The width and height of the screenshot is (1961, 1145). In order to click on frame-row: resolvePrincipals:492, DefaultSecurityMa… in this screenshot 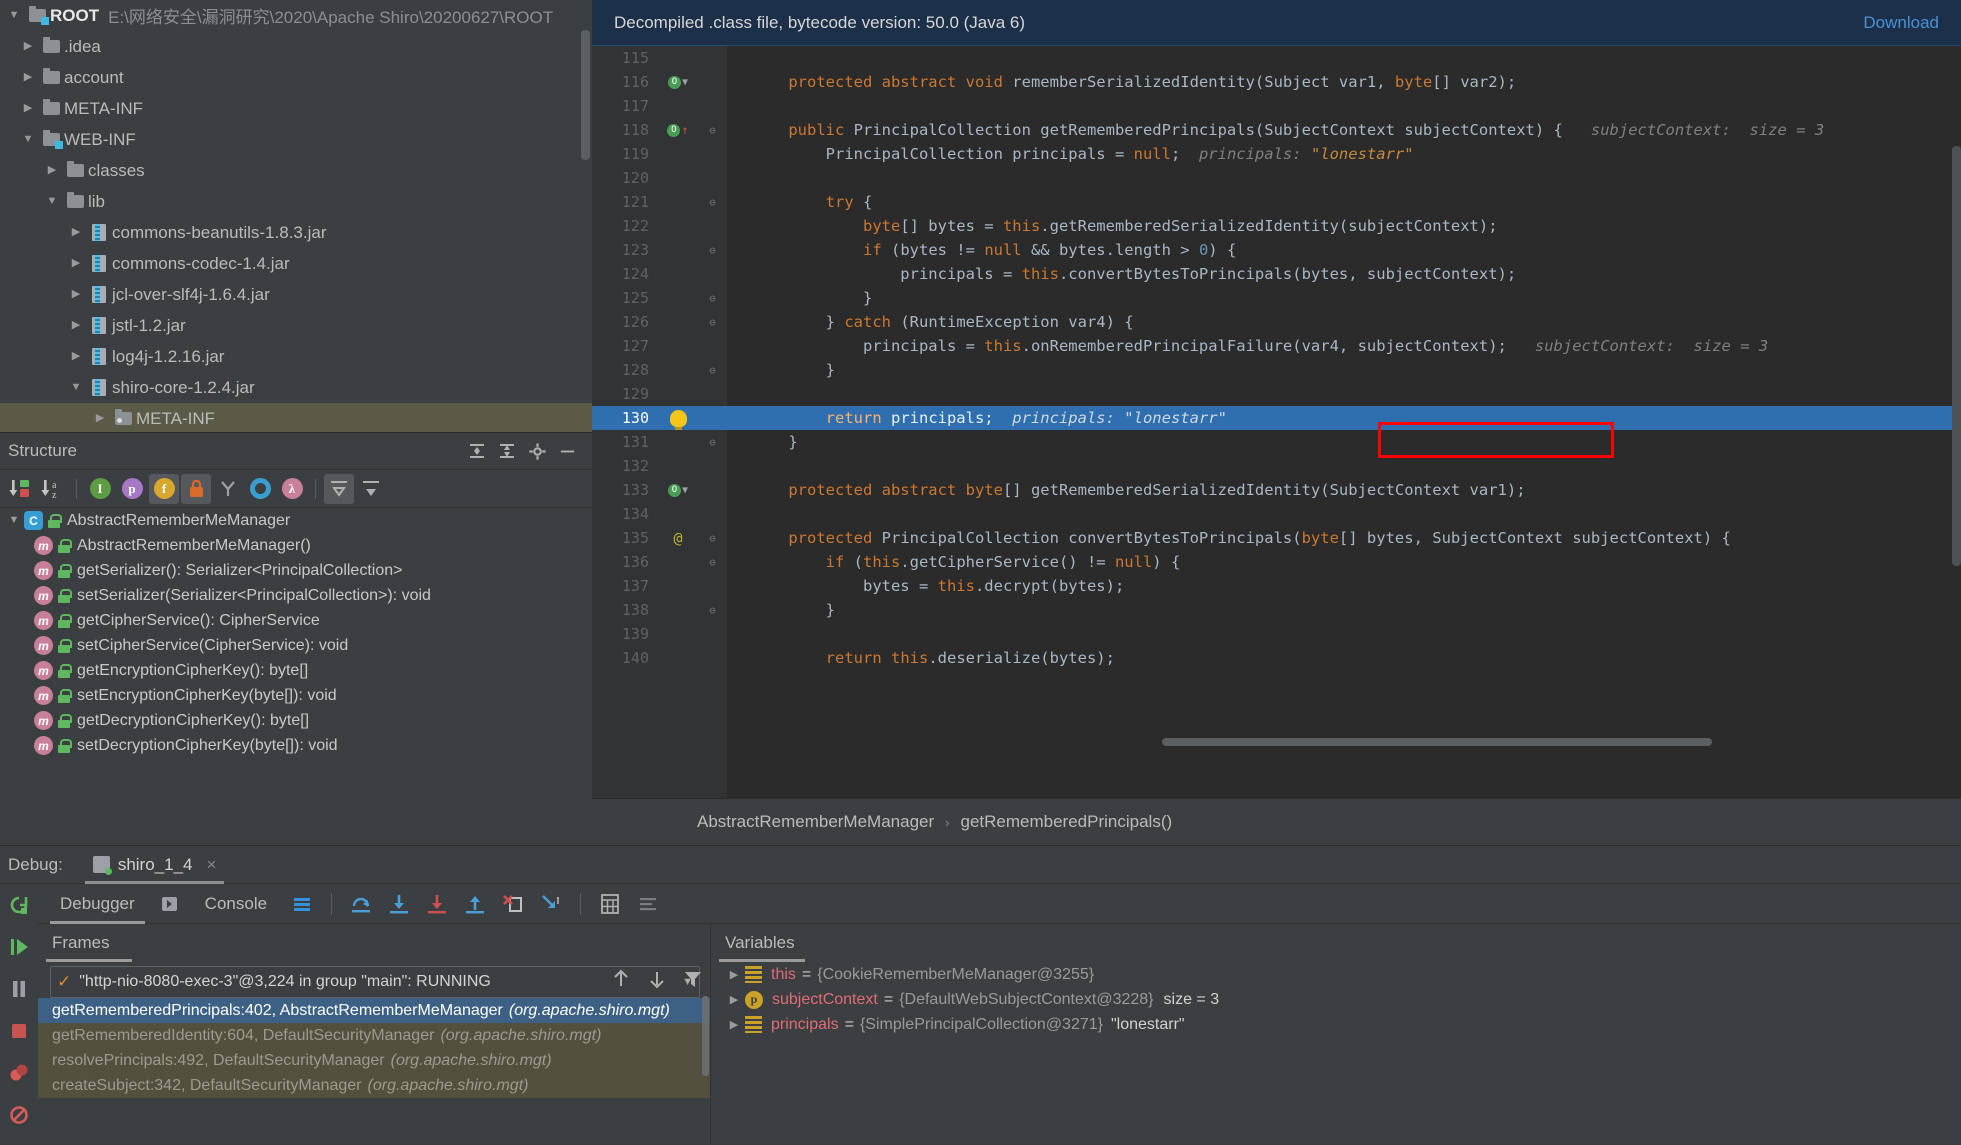, I will do `click(374, 1060)`.